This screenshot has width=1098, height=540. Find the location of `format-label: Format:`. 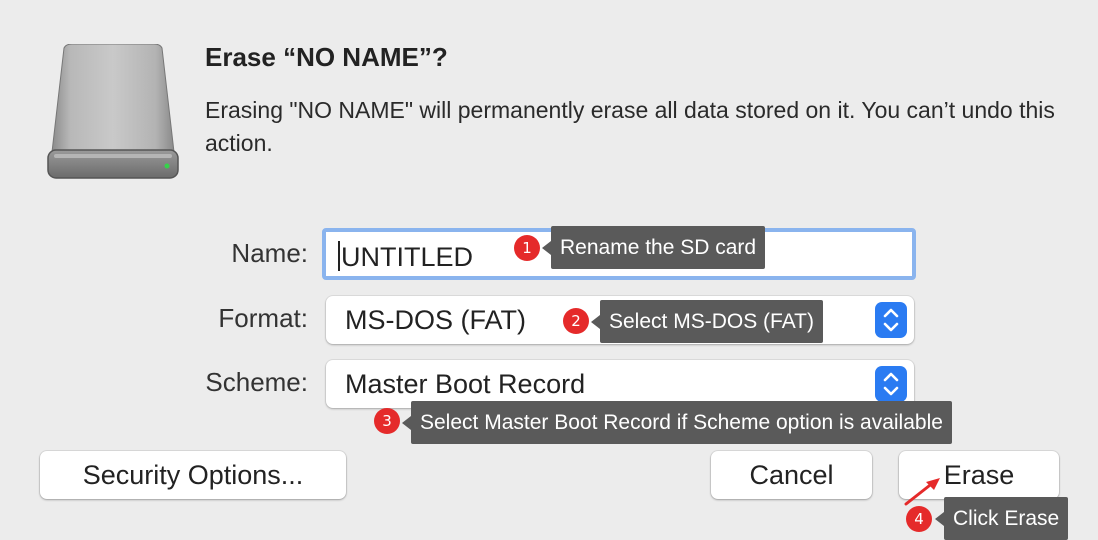

format-label: Format: is located at coordinates (263, 318).